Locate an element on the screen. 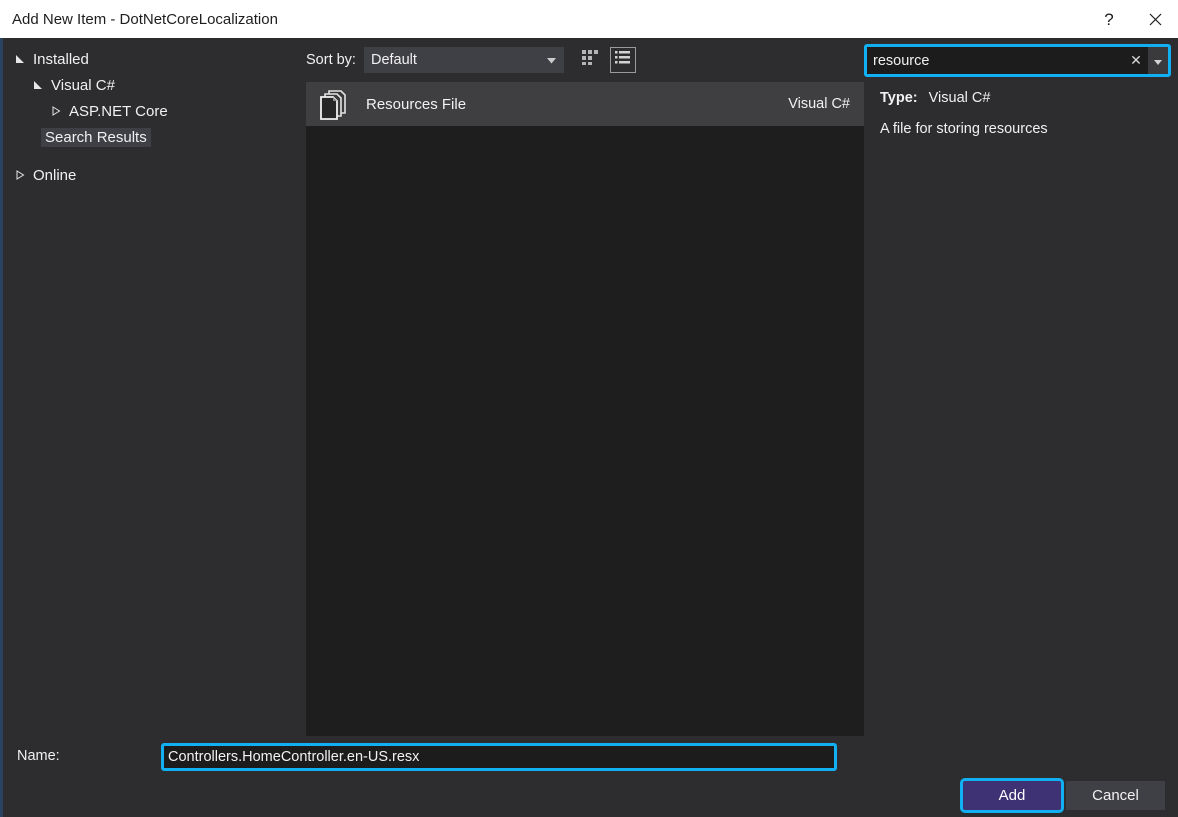 The width and height of the screenshot is (1178, 817). clear-x-icon: ✕ is located at coordinates (1136, 60).